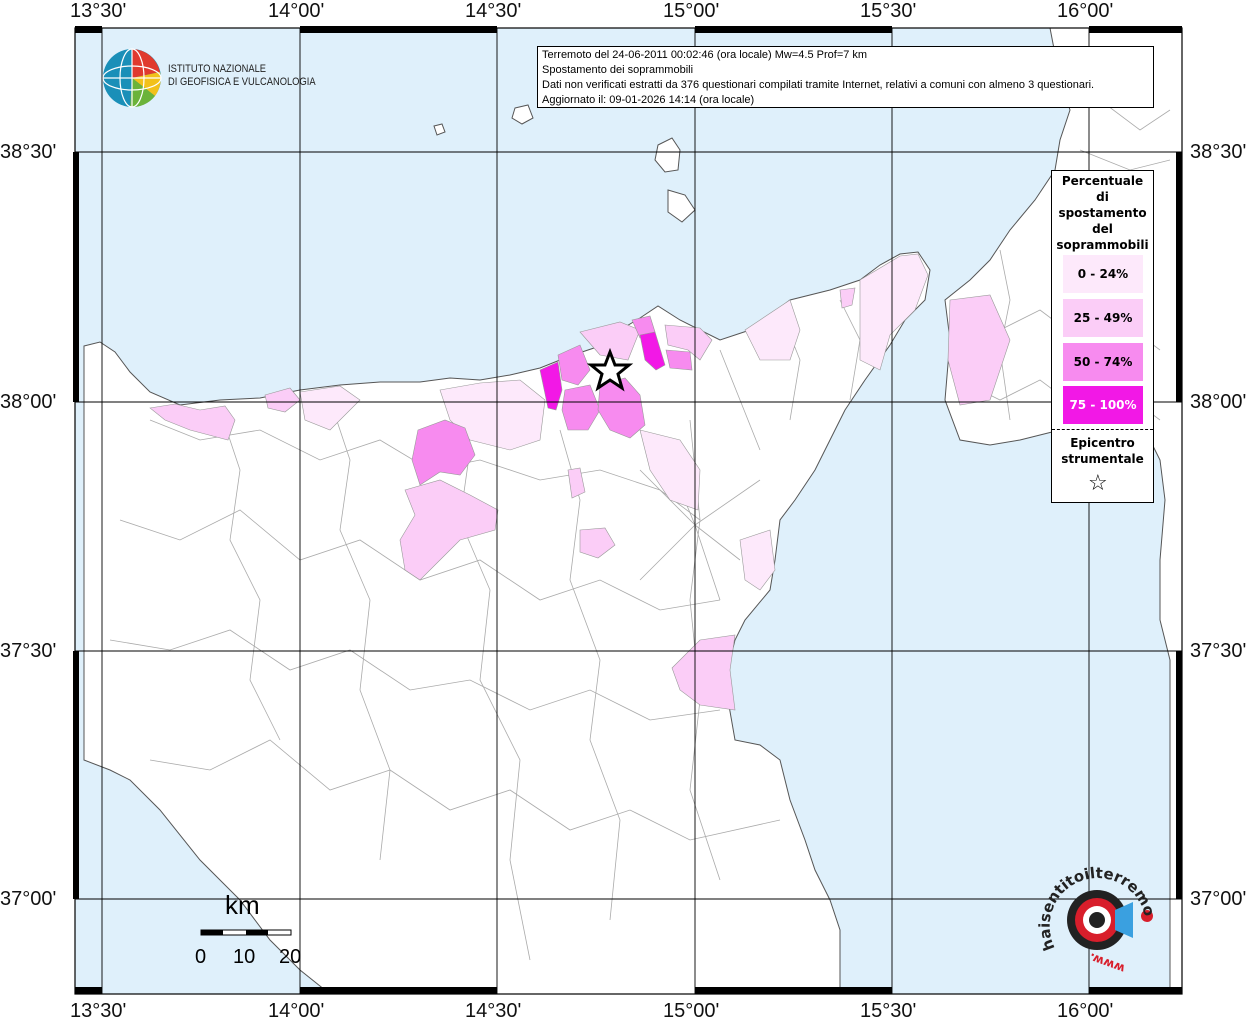  What do you see at coordinates (296, 1011) in the screenshot?
I see `lon-label-bottom-2: 14°00'` at bounding box center [296, 1011].